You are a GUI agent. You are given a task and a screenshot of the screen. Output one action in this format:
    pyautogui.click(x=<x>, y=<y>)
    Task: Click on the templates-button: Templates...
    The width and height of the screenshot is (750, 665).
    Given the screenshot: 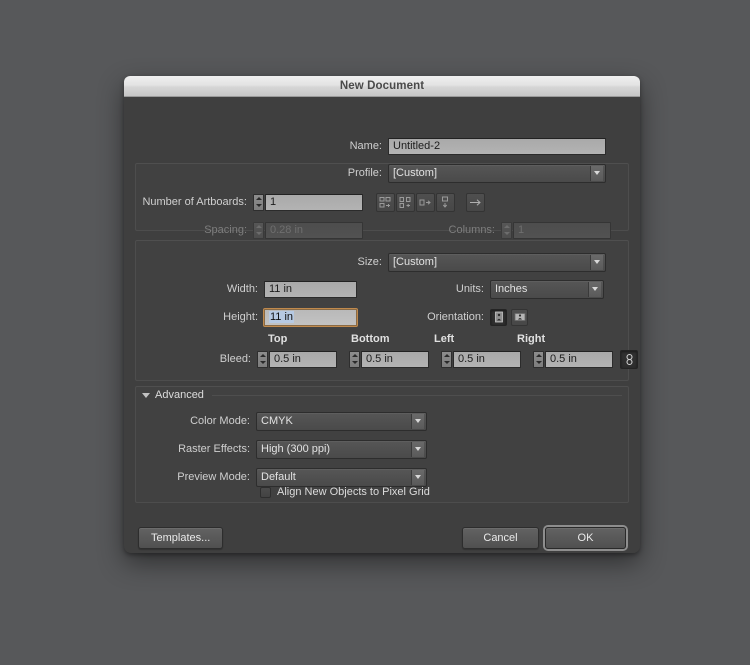 What is the action you would take?
    pyautogui.click(x=181, y=538)
    